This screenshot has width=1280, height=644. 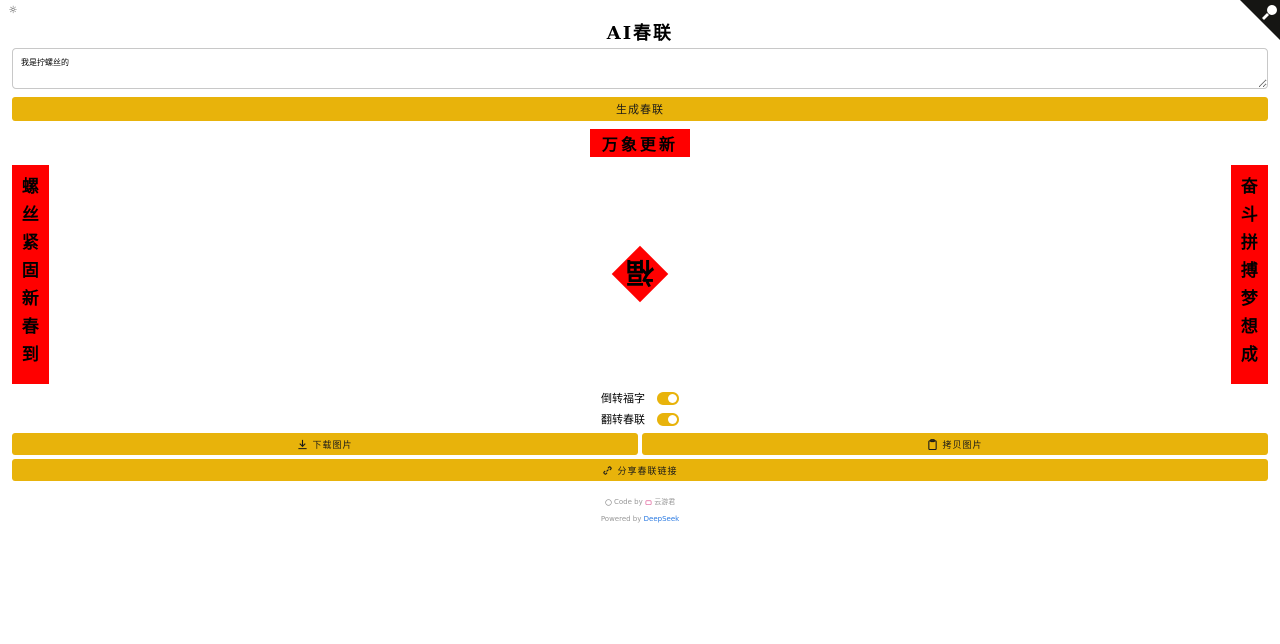 I want to click on left-couplet-char: 固, so click(x=30, y=271).